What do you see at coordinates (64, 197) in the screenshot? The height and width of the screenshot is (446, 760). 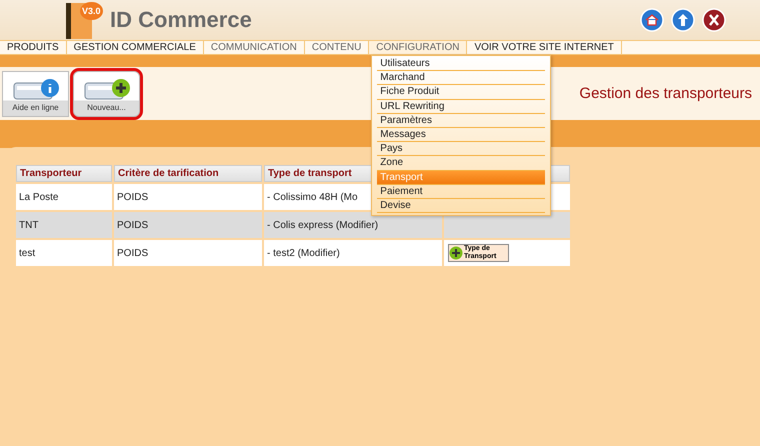 I see `table-cell: La Poste` at bounding box center [64, 197].